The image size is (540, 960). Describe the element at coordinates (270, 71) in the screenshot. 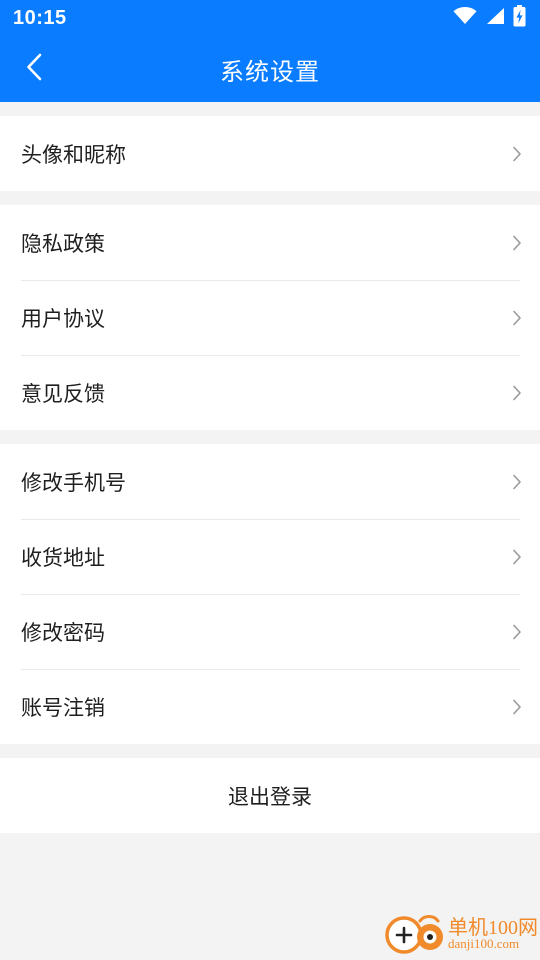

I see `page-title: 系统设置` at that location.